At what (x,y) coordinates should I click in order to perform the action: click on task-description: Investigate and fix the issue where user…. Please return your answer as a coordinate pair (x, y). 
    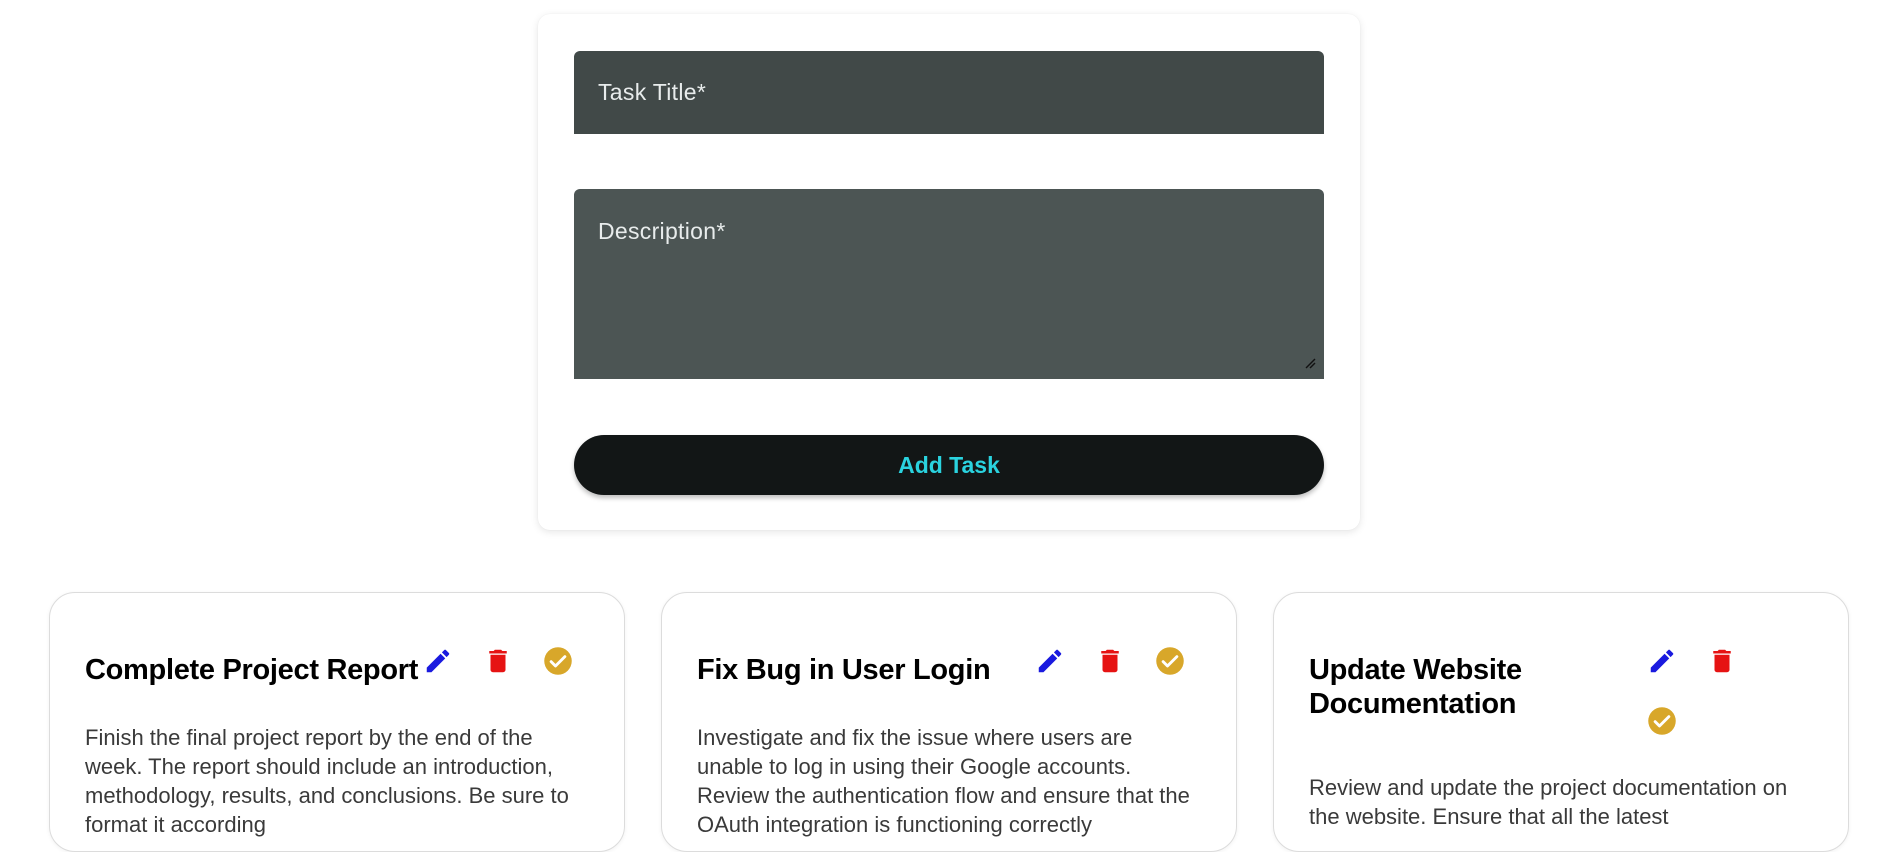
    Looking at the image, I should click on (943, 781).